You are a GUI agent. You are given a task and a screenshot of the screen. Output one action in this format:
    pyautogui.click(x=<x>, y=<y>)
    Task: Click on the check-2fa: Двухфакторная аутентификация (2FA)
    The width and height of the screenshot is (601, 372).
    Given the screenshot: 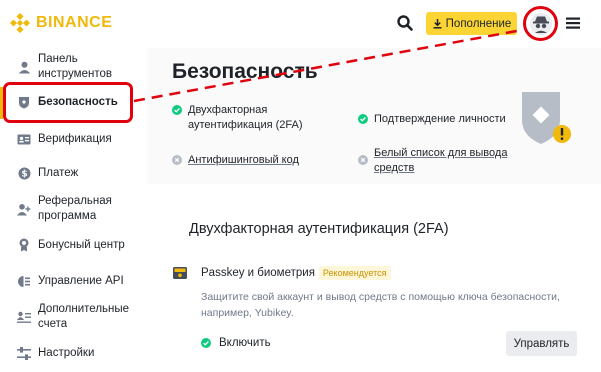 What is the action you would take?
    pyautogui.click(x=237, y=118)
    